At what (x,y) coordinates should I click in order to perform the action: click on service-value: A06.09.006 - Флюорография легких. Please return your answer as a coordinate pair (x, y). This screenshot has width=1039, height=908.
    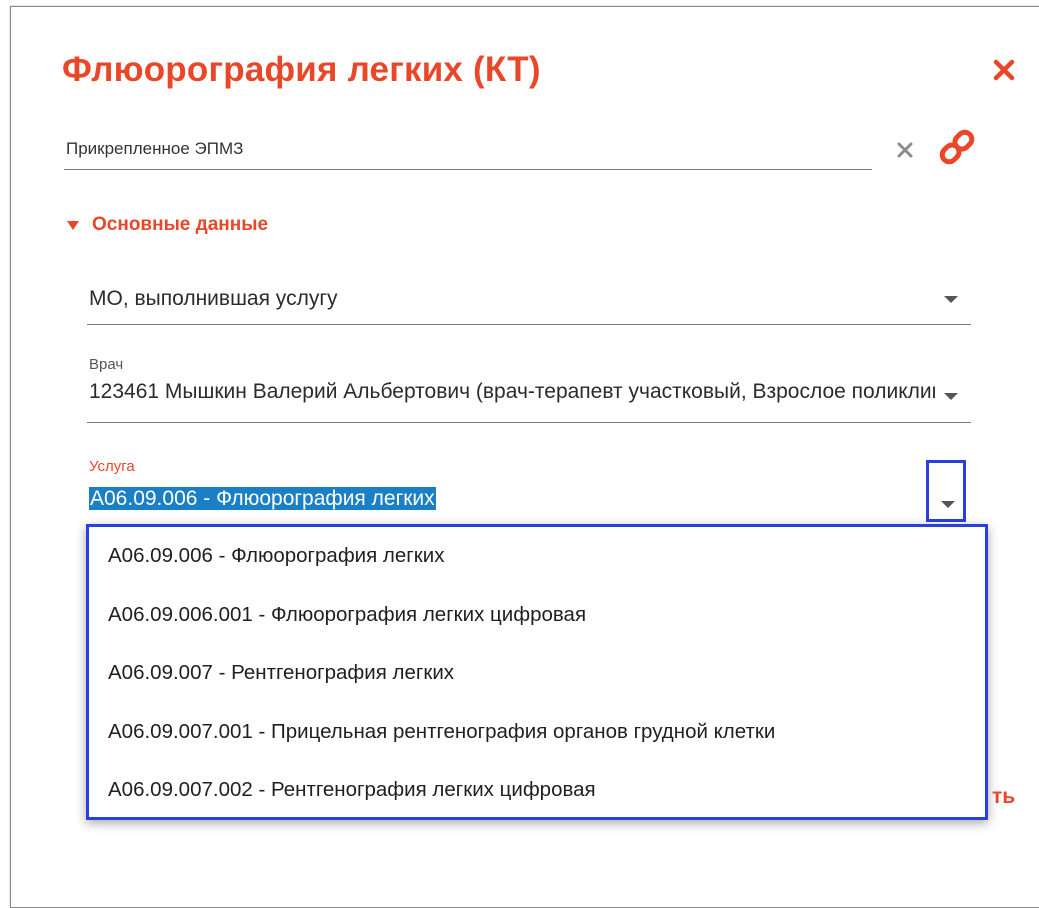
    Looking at the image, I should click on (262, 499).